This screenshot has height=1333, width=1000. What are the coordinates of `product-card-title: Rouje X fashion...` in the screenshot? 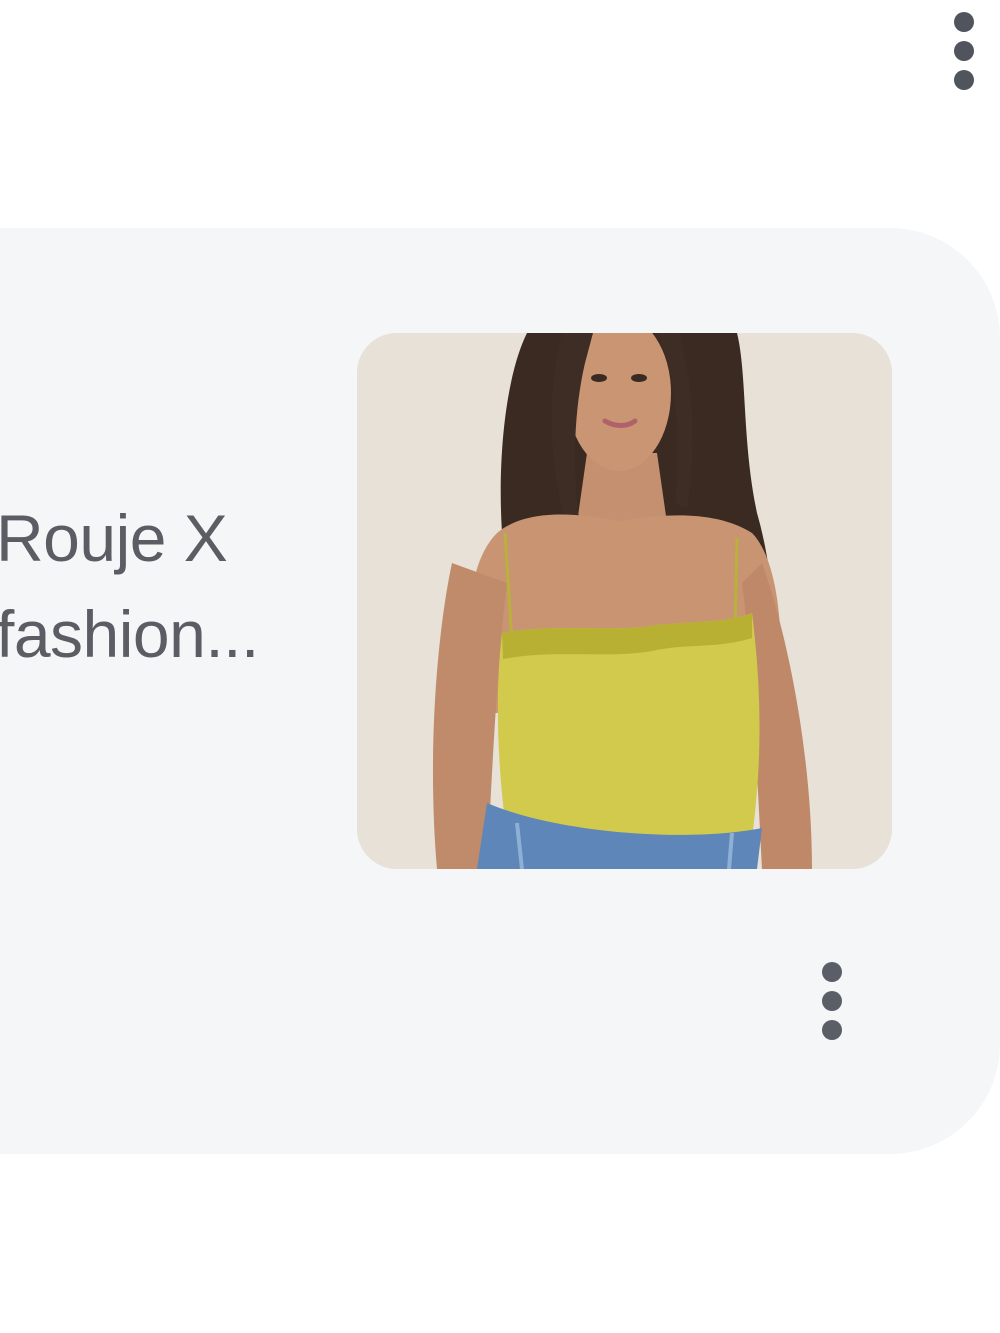 It's located at (163, 586).